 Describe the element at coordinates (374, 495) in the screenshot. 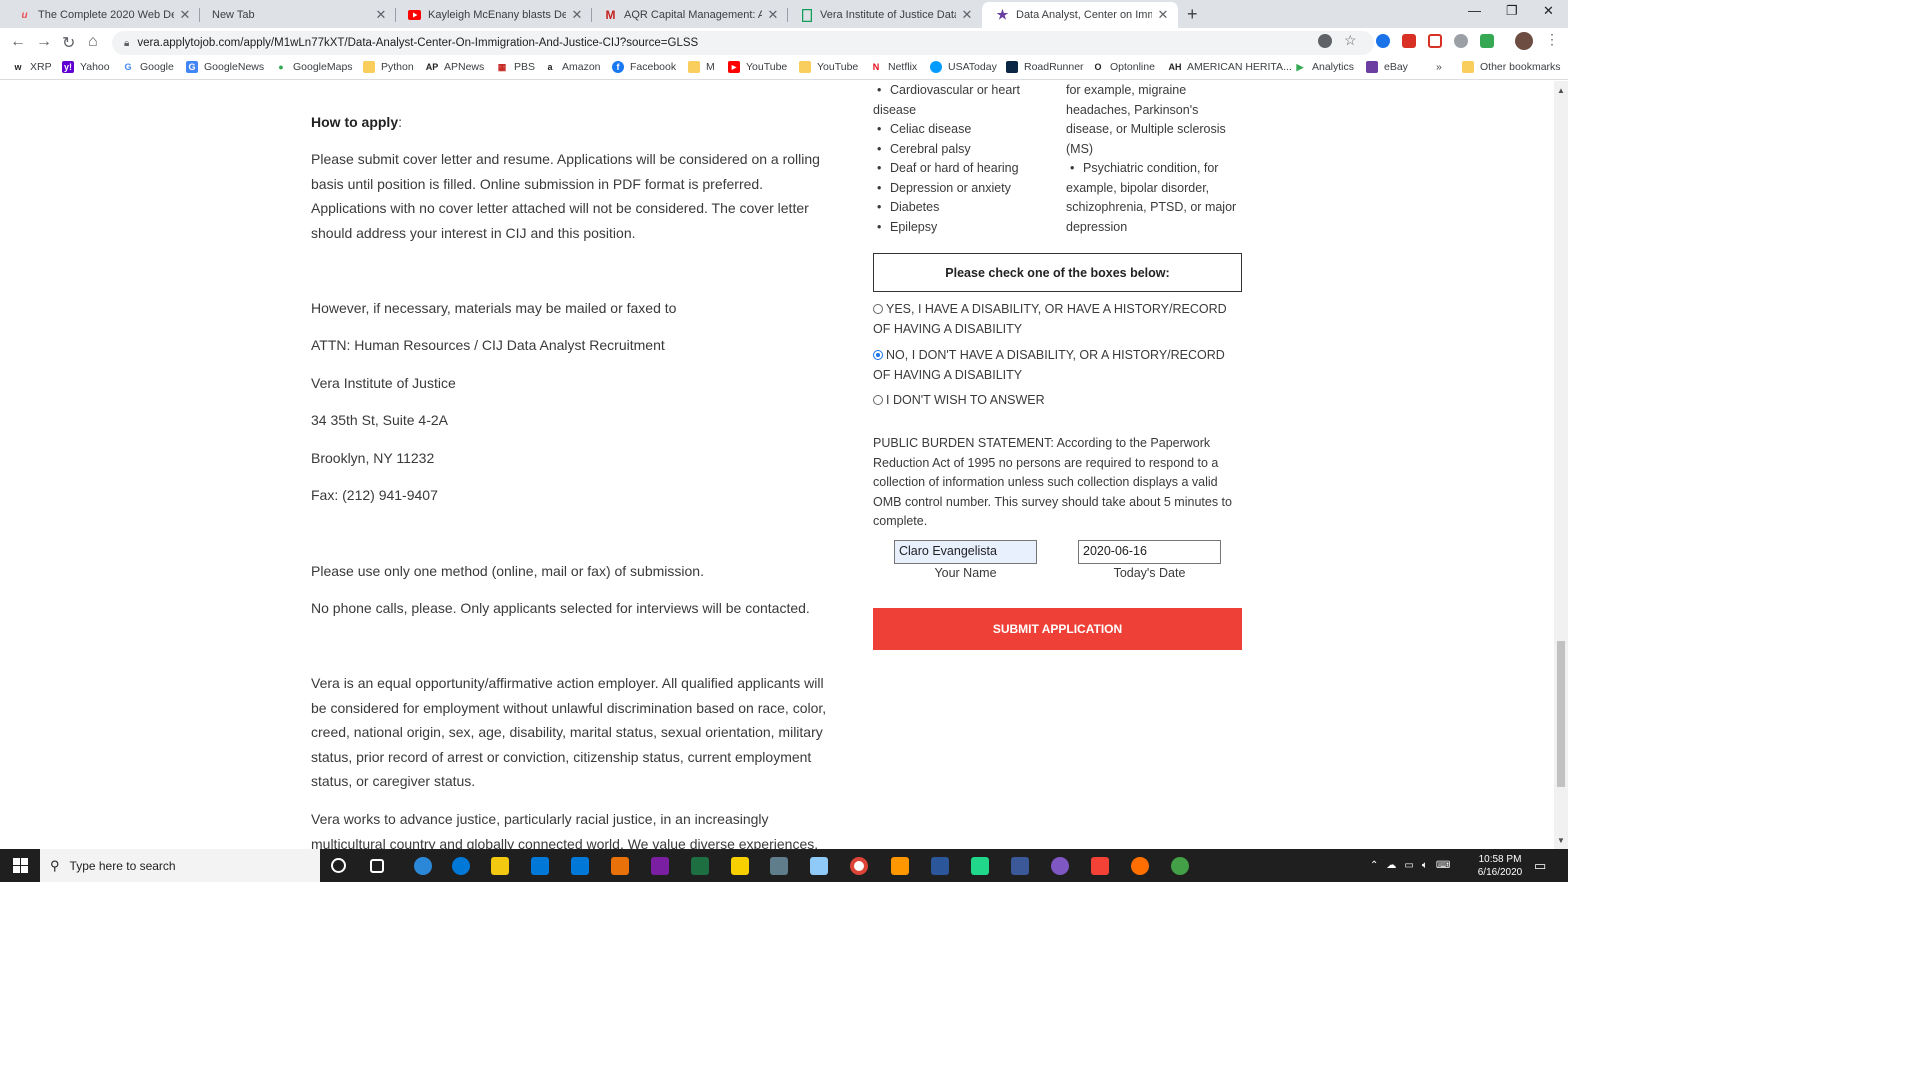

I see `fax-number: Fax: (212) 941-9407` at that location.